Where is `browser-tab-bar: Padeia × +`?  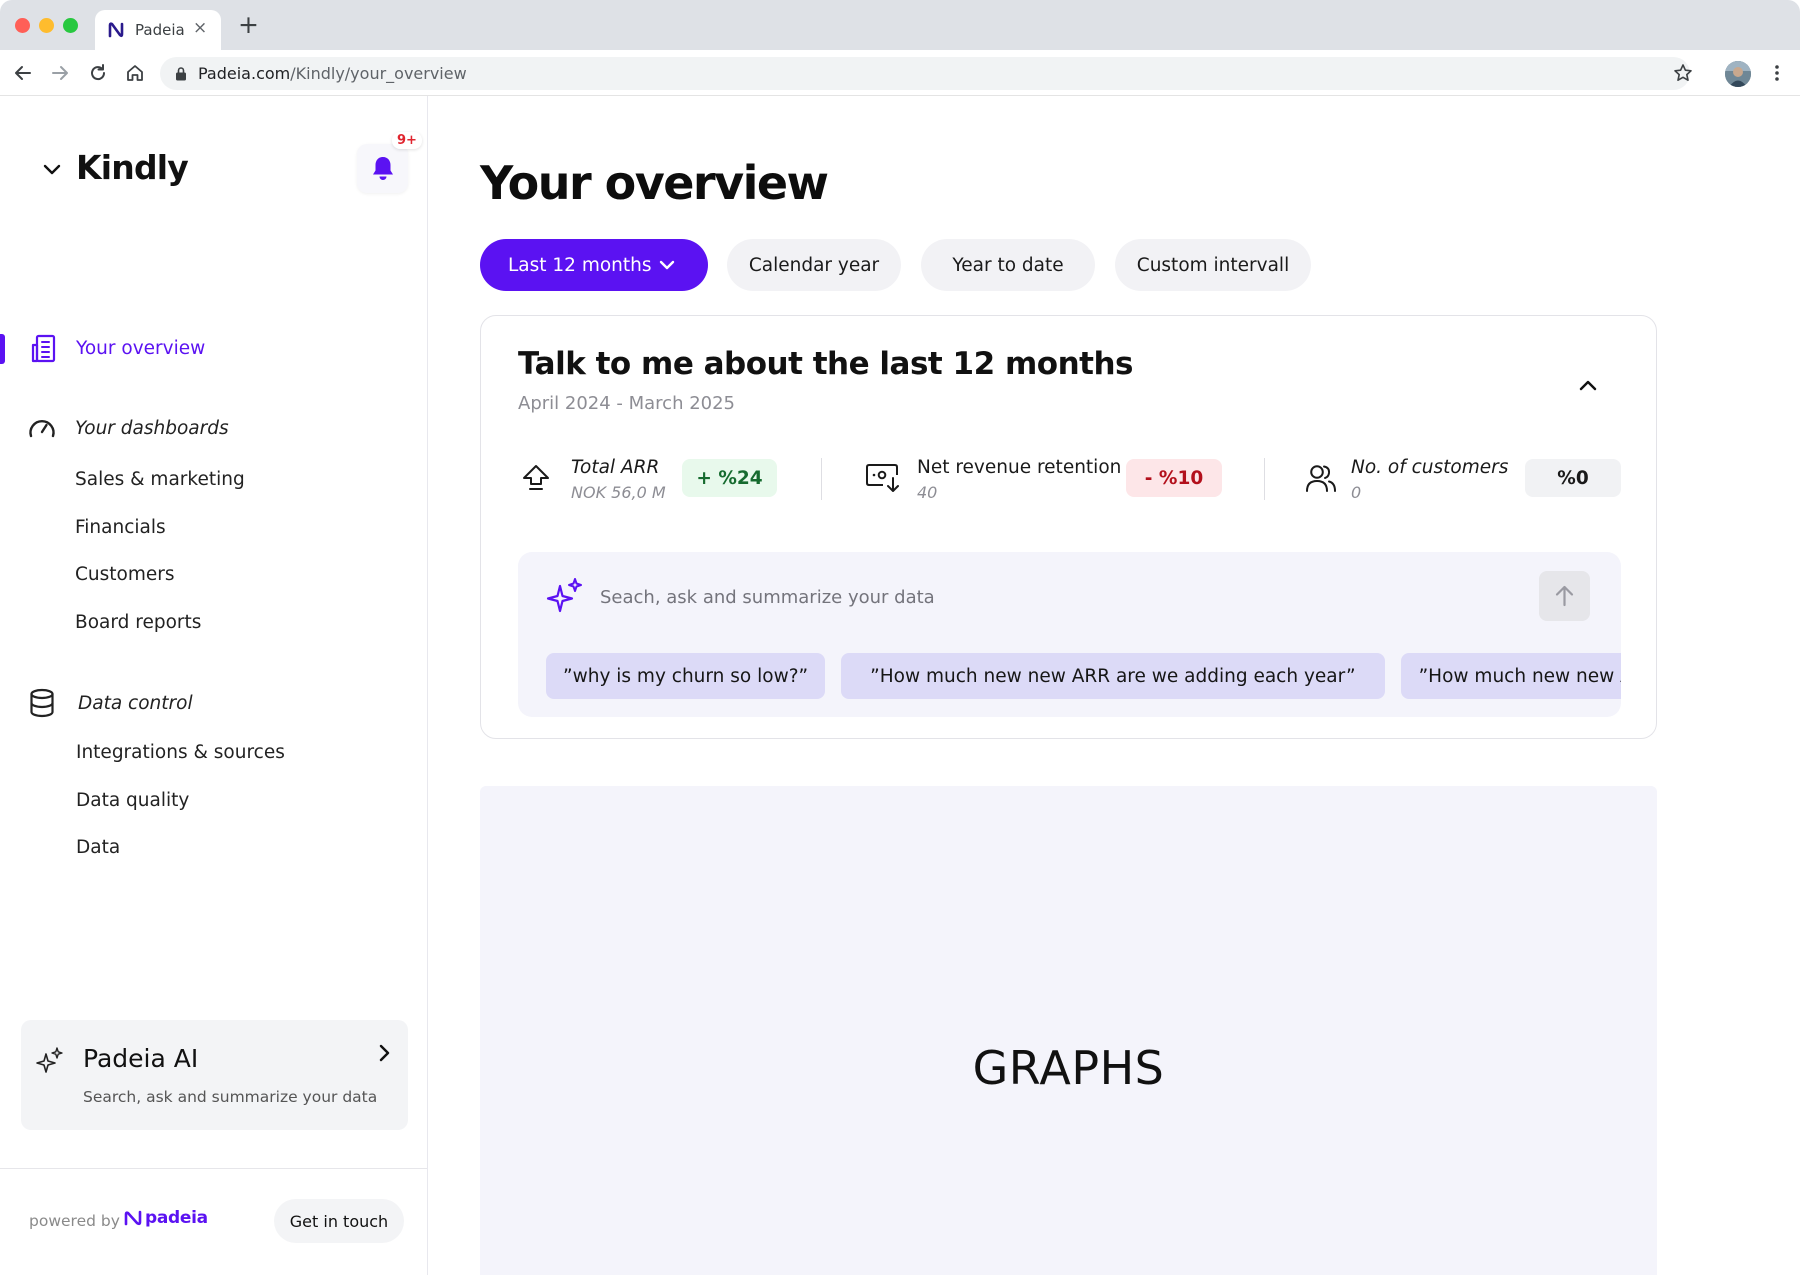 browser-tab-bar: Padeia × + is located at coordinates (900, 25).